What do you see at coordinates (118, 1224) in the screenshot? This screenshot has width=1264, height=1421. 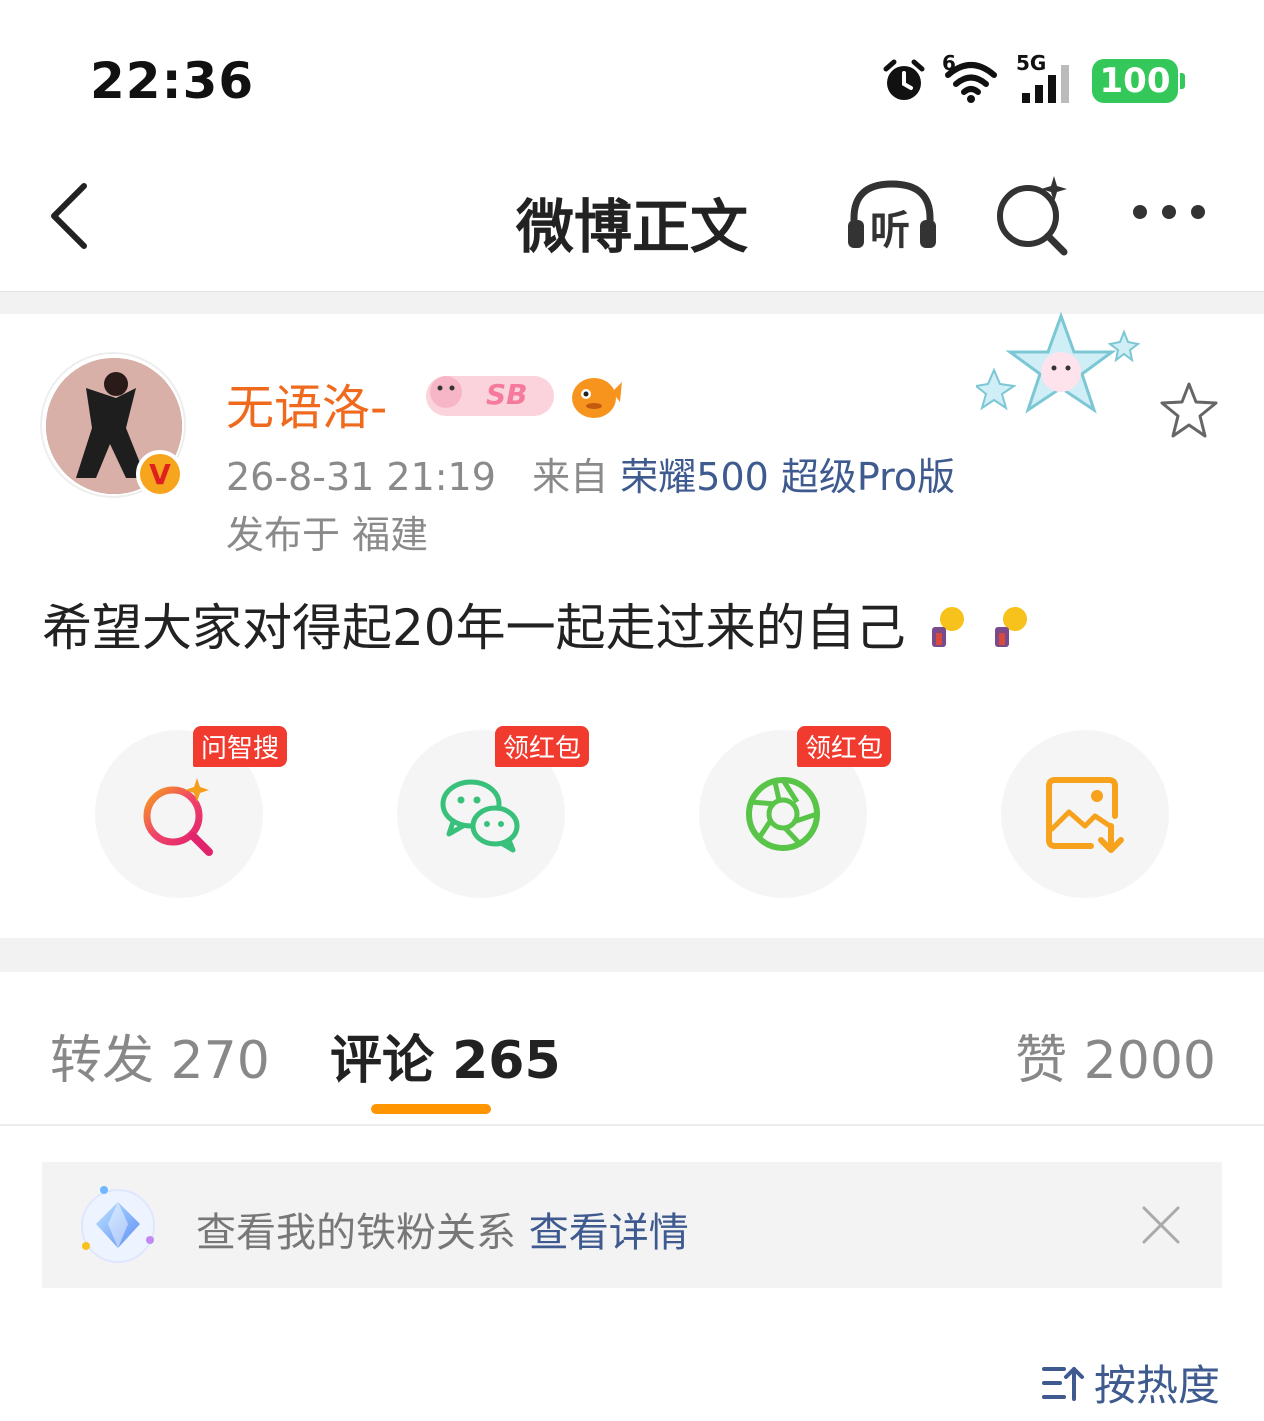 I see `diamond-icon` at bounding box center [118, 1224].